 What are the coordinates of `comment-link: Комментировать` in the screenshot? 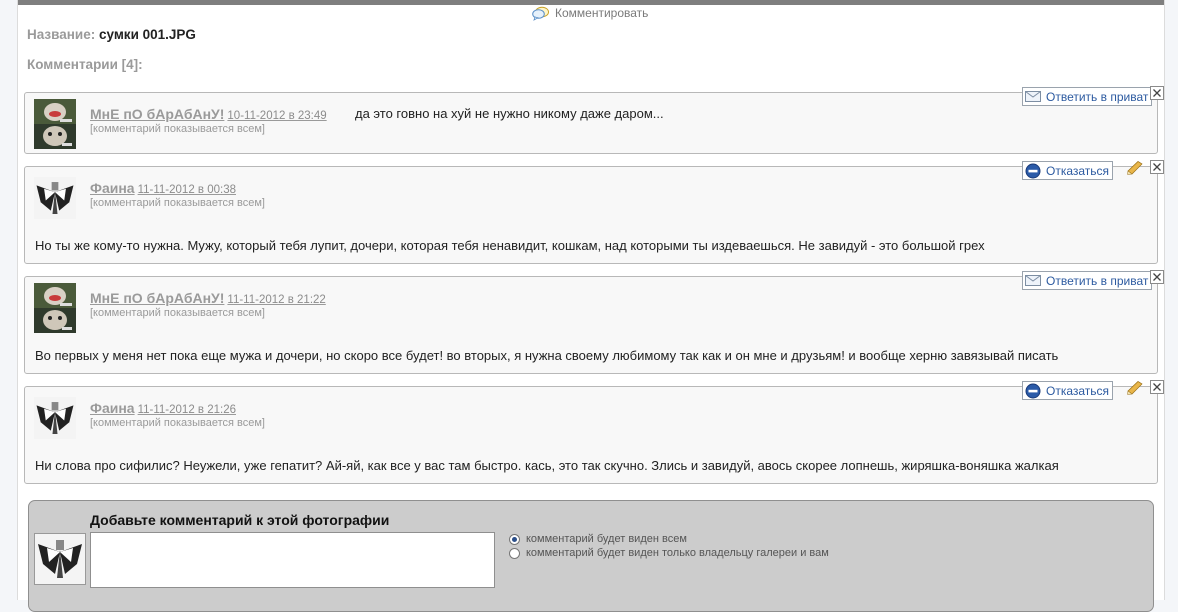 It's located at (590, 13).